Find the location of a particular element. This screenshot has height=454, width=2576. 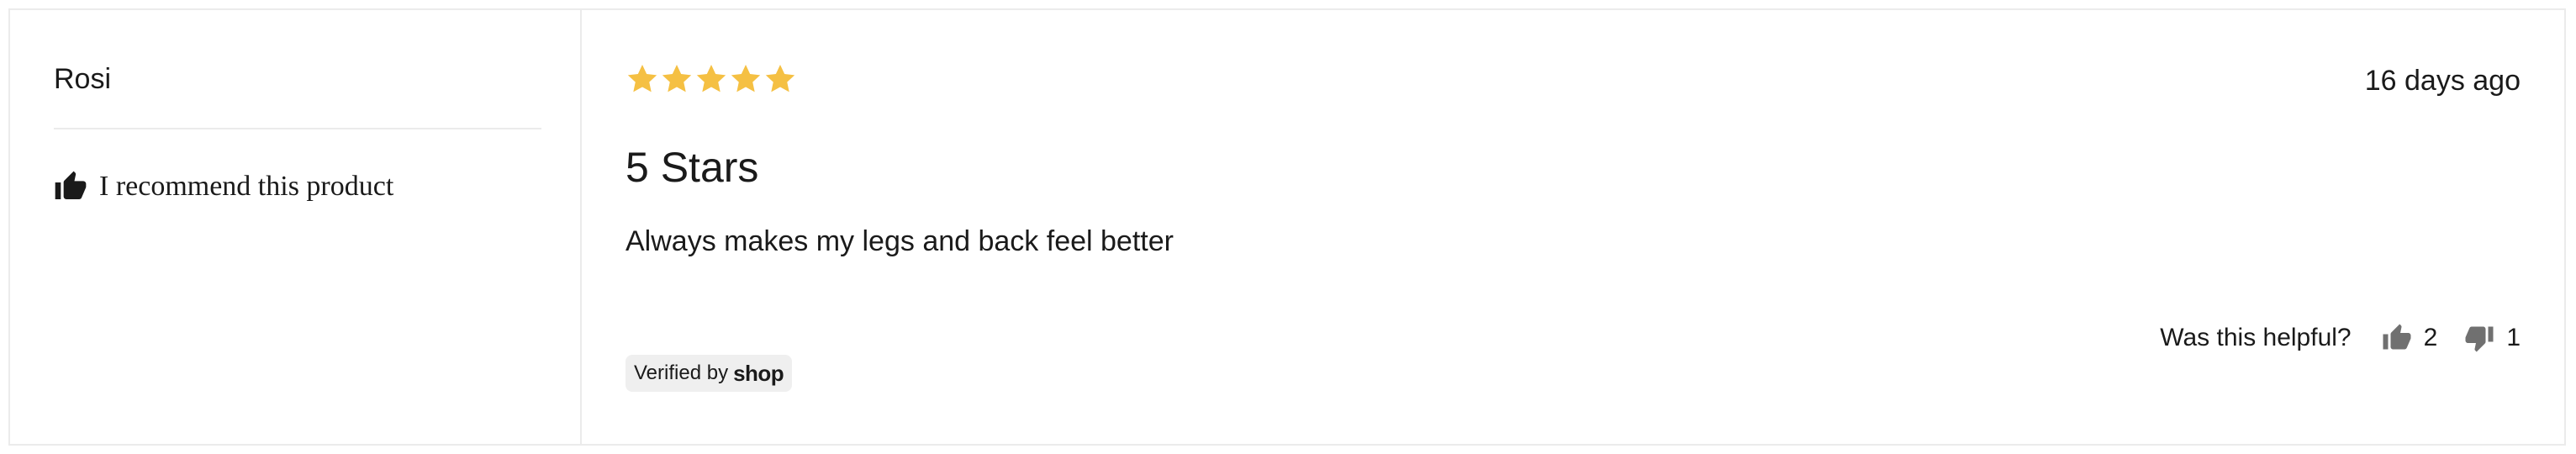

helpful-label: Was this helpful? is located at coordinates (2256, 337).